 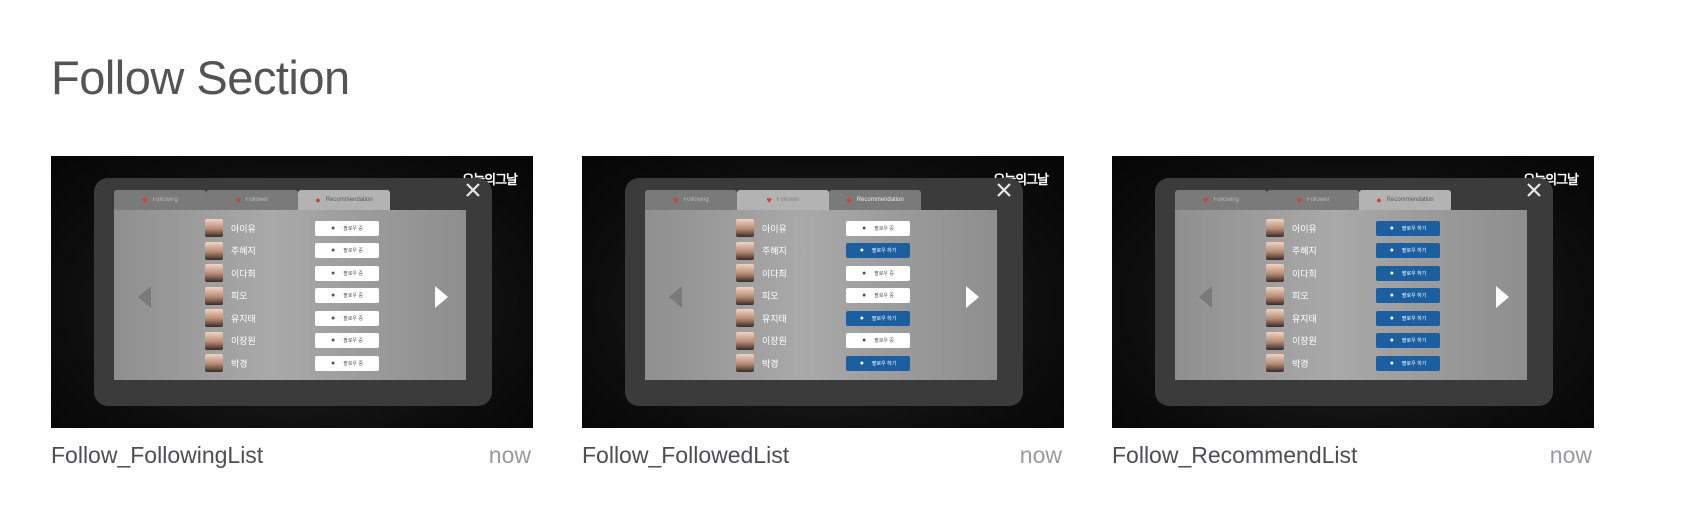 I want to click on tab-label: Following, so click(x=696, y=200).